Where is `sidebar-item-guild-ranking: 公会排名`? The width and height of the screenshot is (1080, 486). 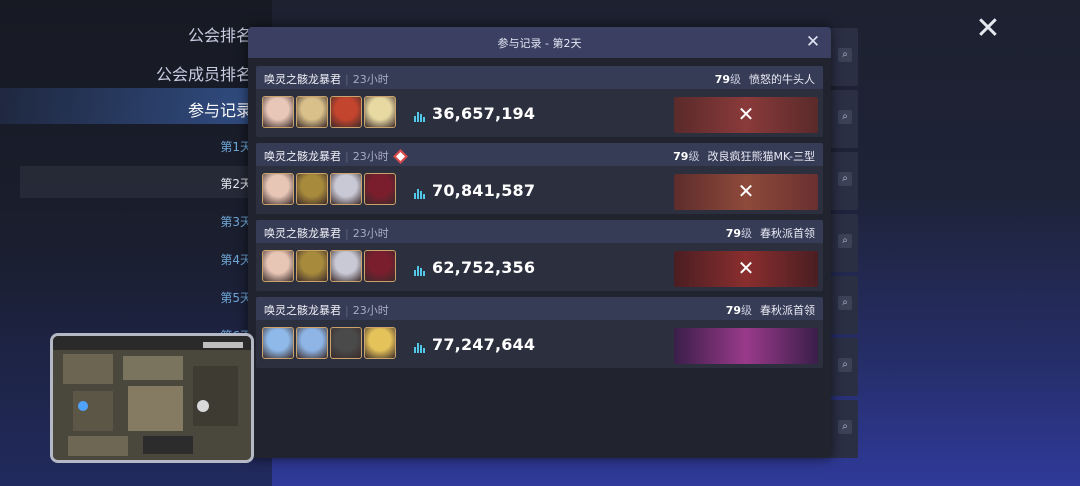 sidebar-item-guild-ranking: 公会排名 is located at coordinates (220, 34).